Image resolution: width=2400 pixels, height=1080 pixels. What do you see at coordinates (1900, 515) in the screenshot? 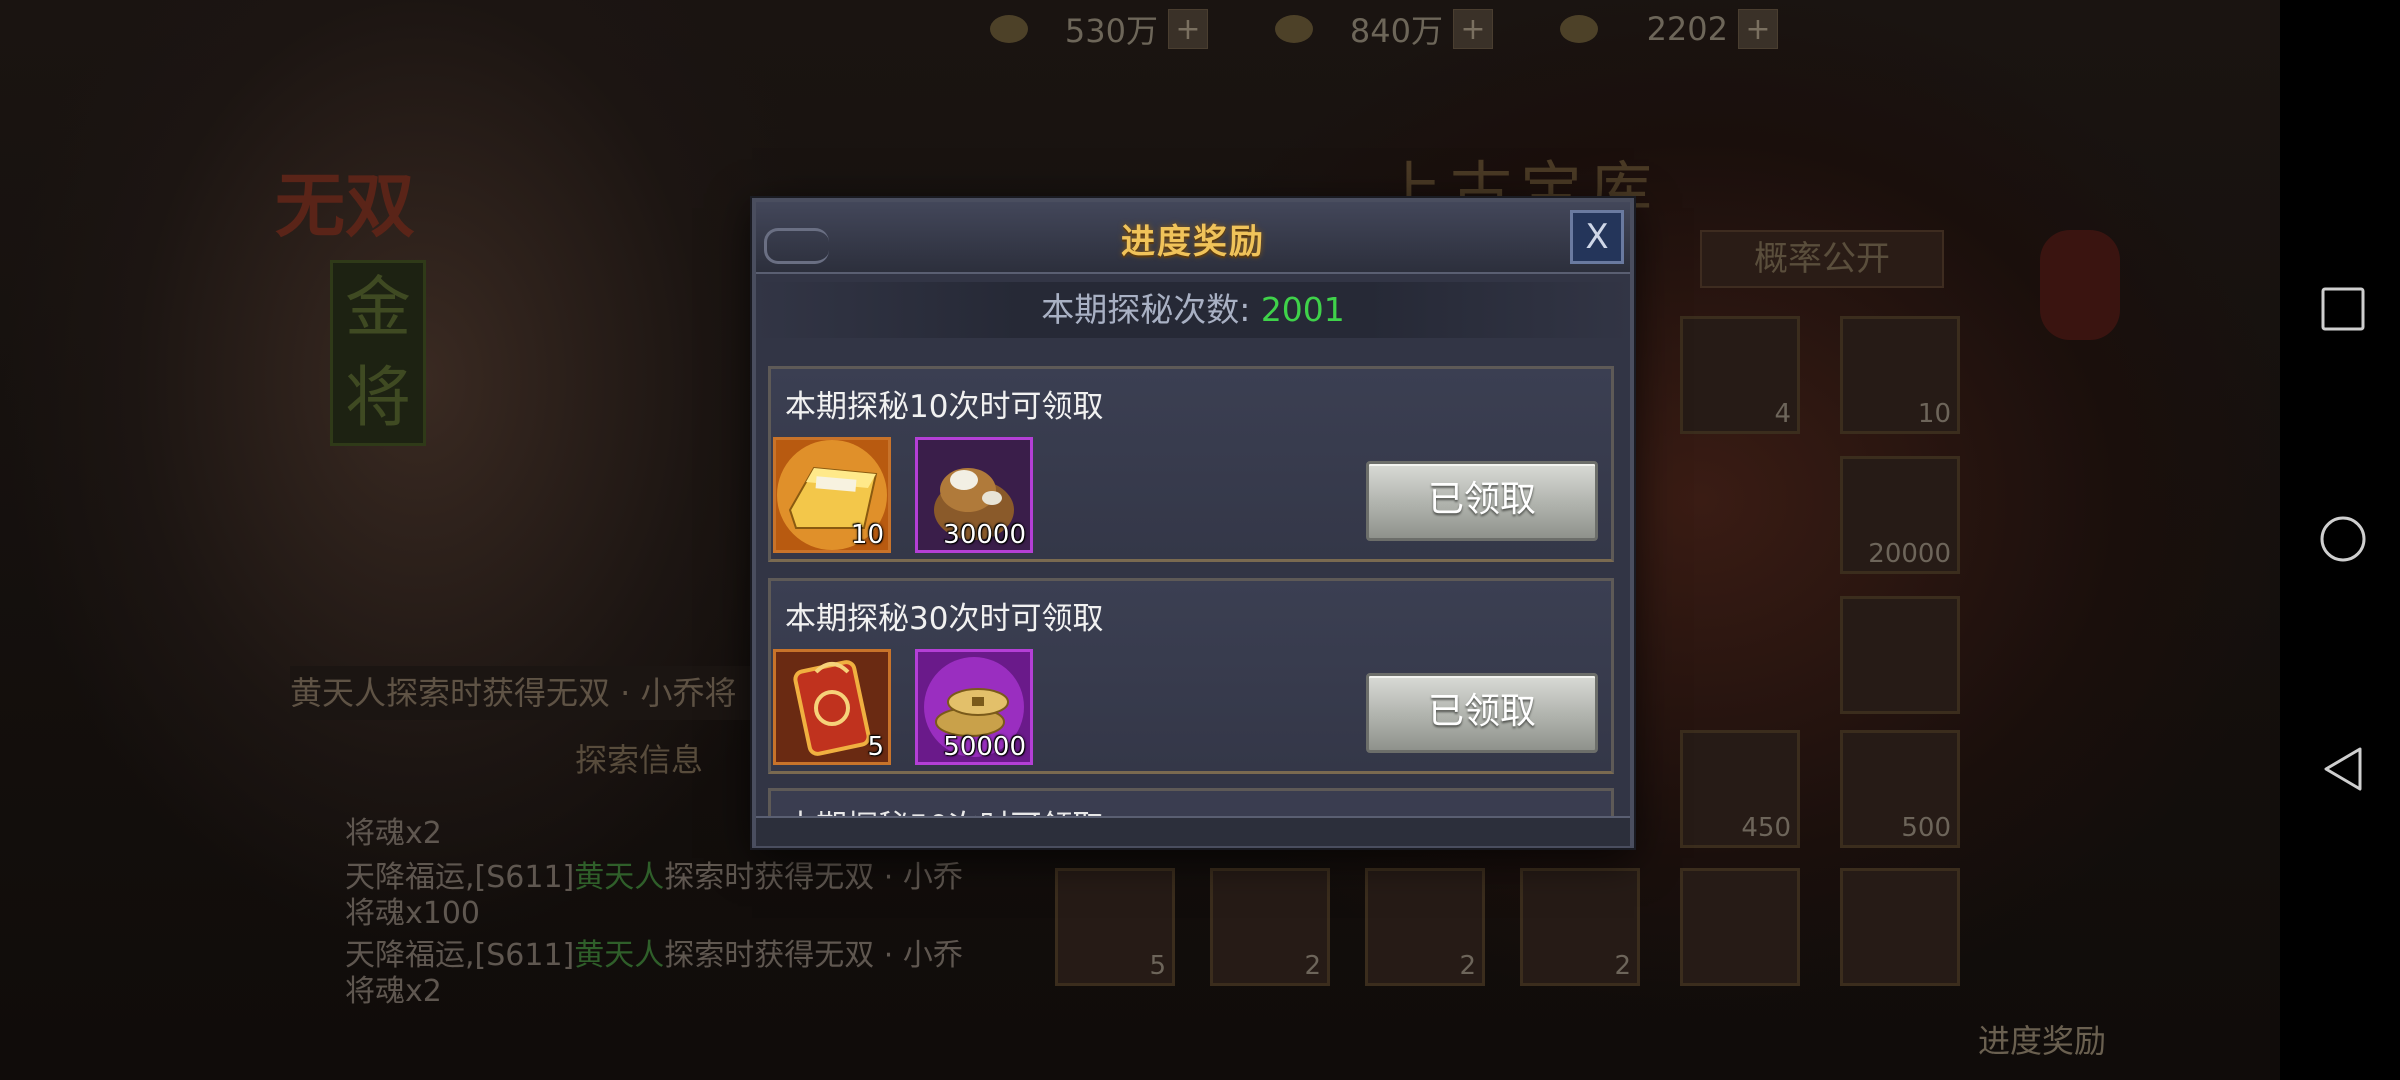
I see `prize-slot: 20000` at bounding box center [1900, 515].